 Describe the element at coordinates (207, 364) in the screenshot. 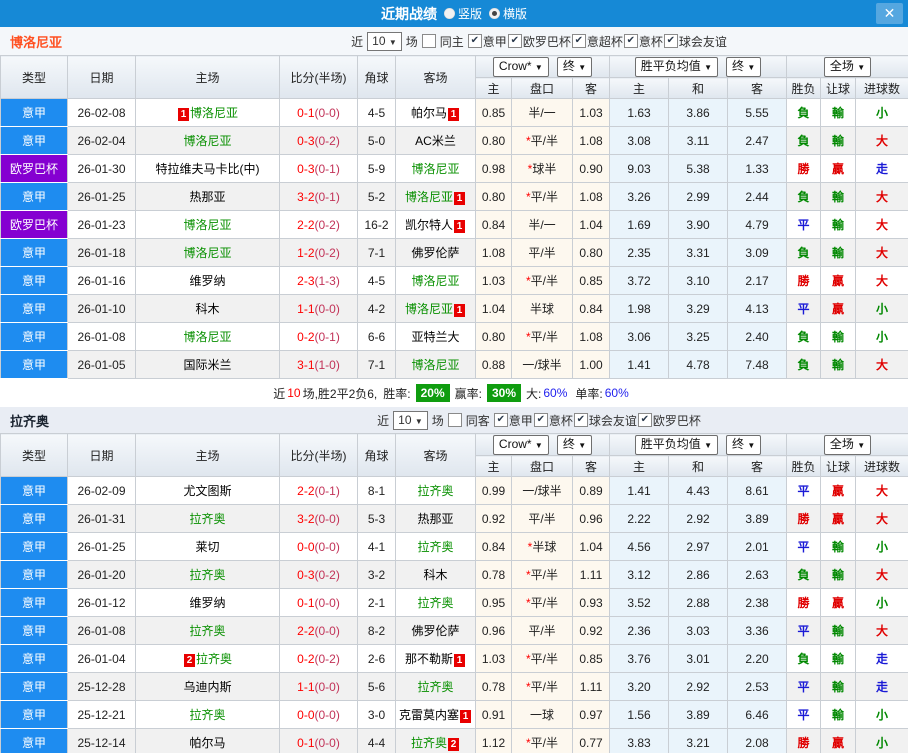

I see `home-team-cell: 国际米兰` at that location.